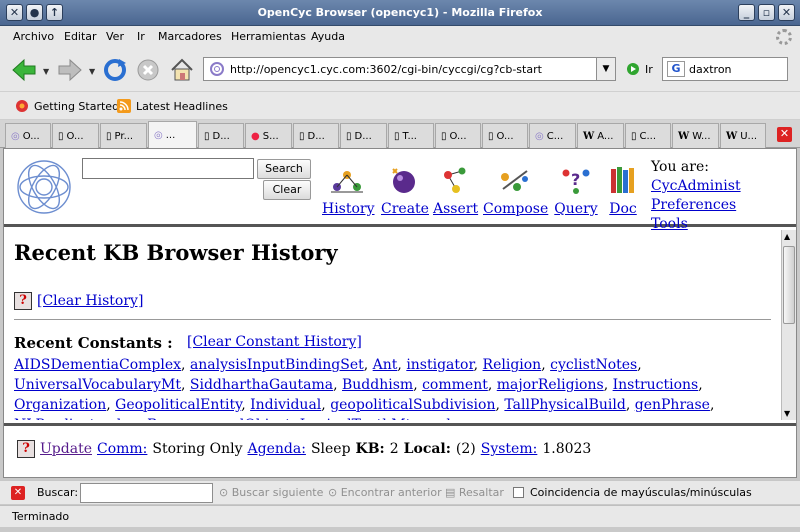 The width and height of the screenshot is (800, 532). I want to click on reload-button, so click(115, 70).